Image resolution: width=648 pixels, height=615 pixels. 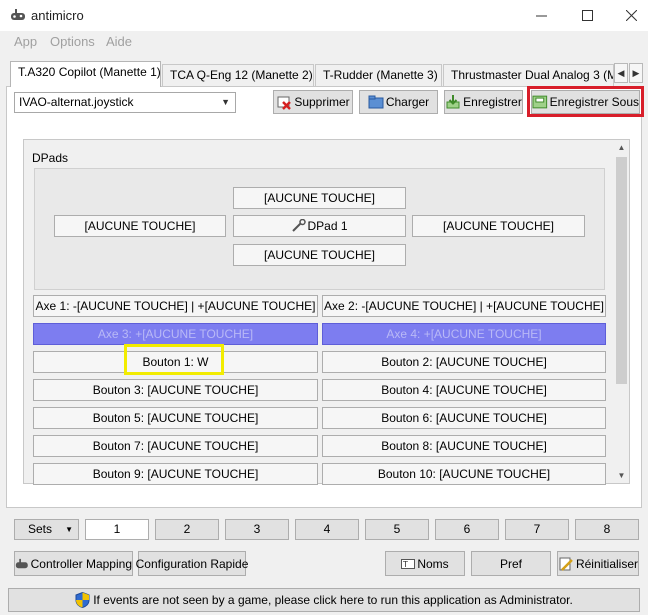 What do you see at coordinates (621, 475) in the screenshot?
I see `scroll-down-icon: ▼` at bounding box center [621, 475].